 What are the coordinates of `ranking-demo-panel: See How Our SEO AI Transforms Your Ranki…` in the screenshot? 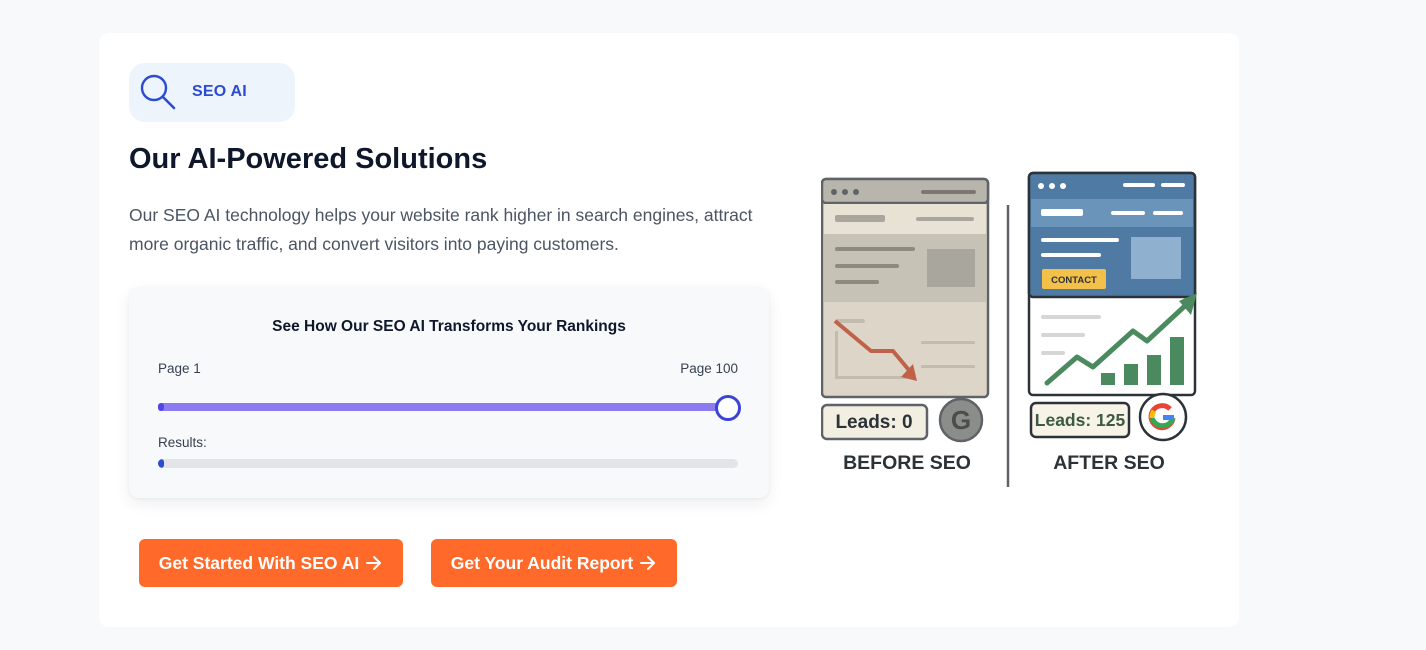 It's located at (449, 392).